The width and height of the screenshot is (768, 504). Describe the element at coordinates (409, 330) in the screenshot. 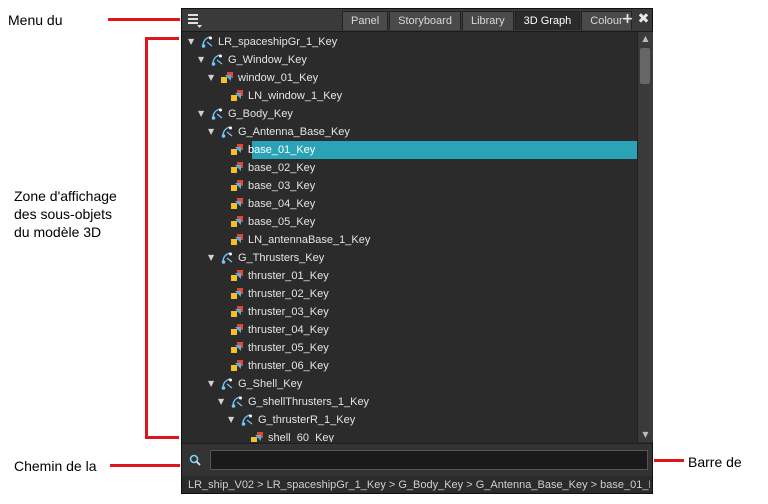

I see `tree-row: thruster_04_Key` at that location.